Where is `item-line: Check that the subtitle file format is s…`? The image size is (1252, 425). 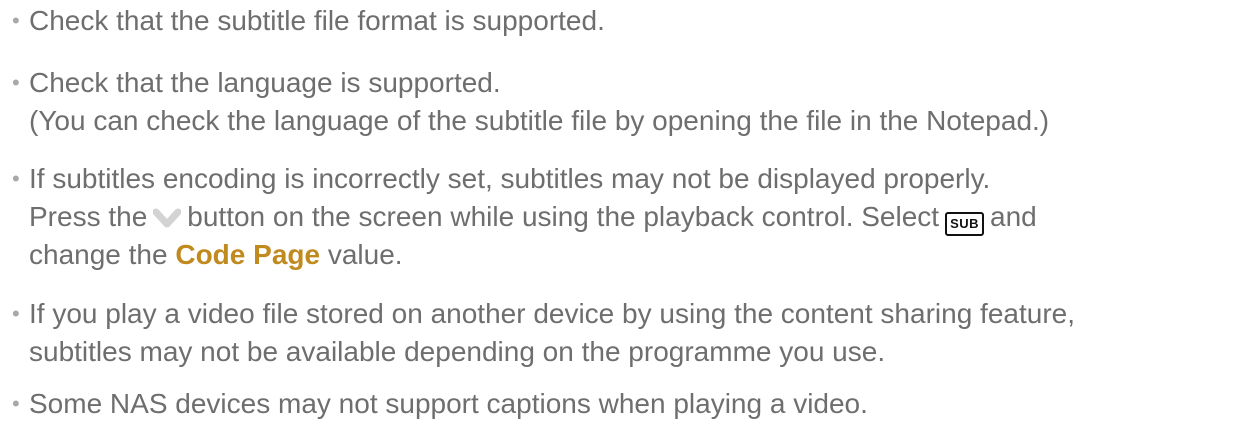 item-line: Check that the subtitle file format is s… is located at coordinates (317, 20).